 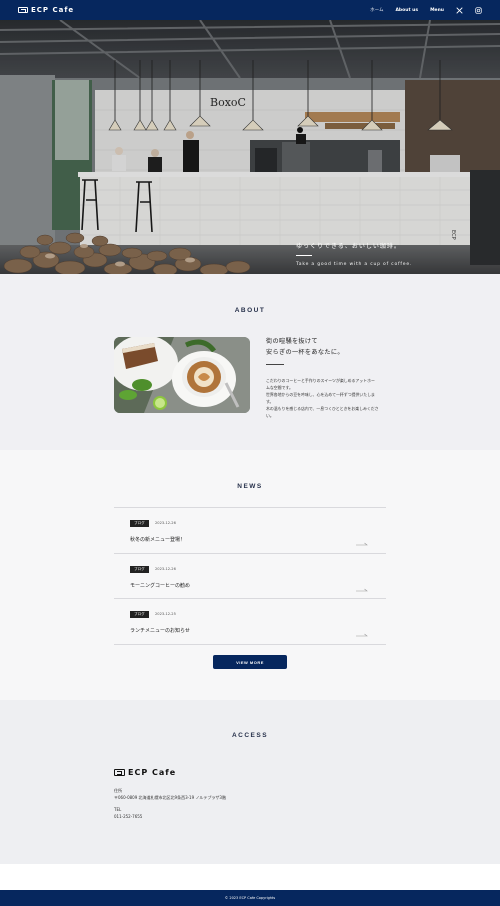 I want to click on copyright-text: © 2023 ECP Cafe Copyrights, so click(x=250, y=898).